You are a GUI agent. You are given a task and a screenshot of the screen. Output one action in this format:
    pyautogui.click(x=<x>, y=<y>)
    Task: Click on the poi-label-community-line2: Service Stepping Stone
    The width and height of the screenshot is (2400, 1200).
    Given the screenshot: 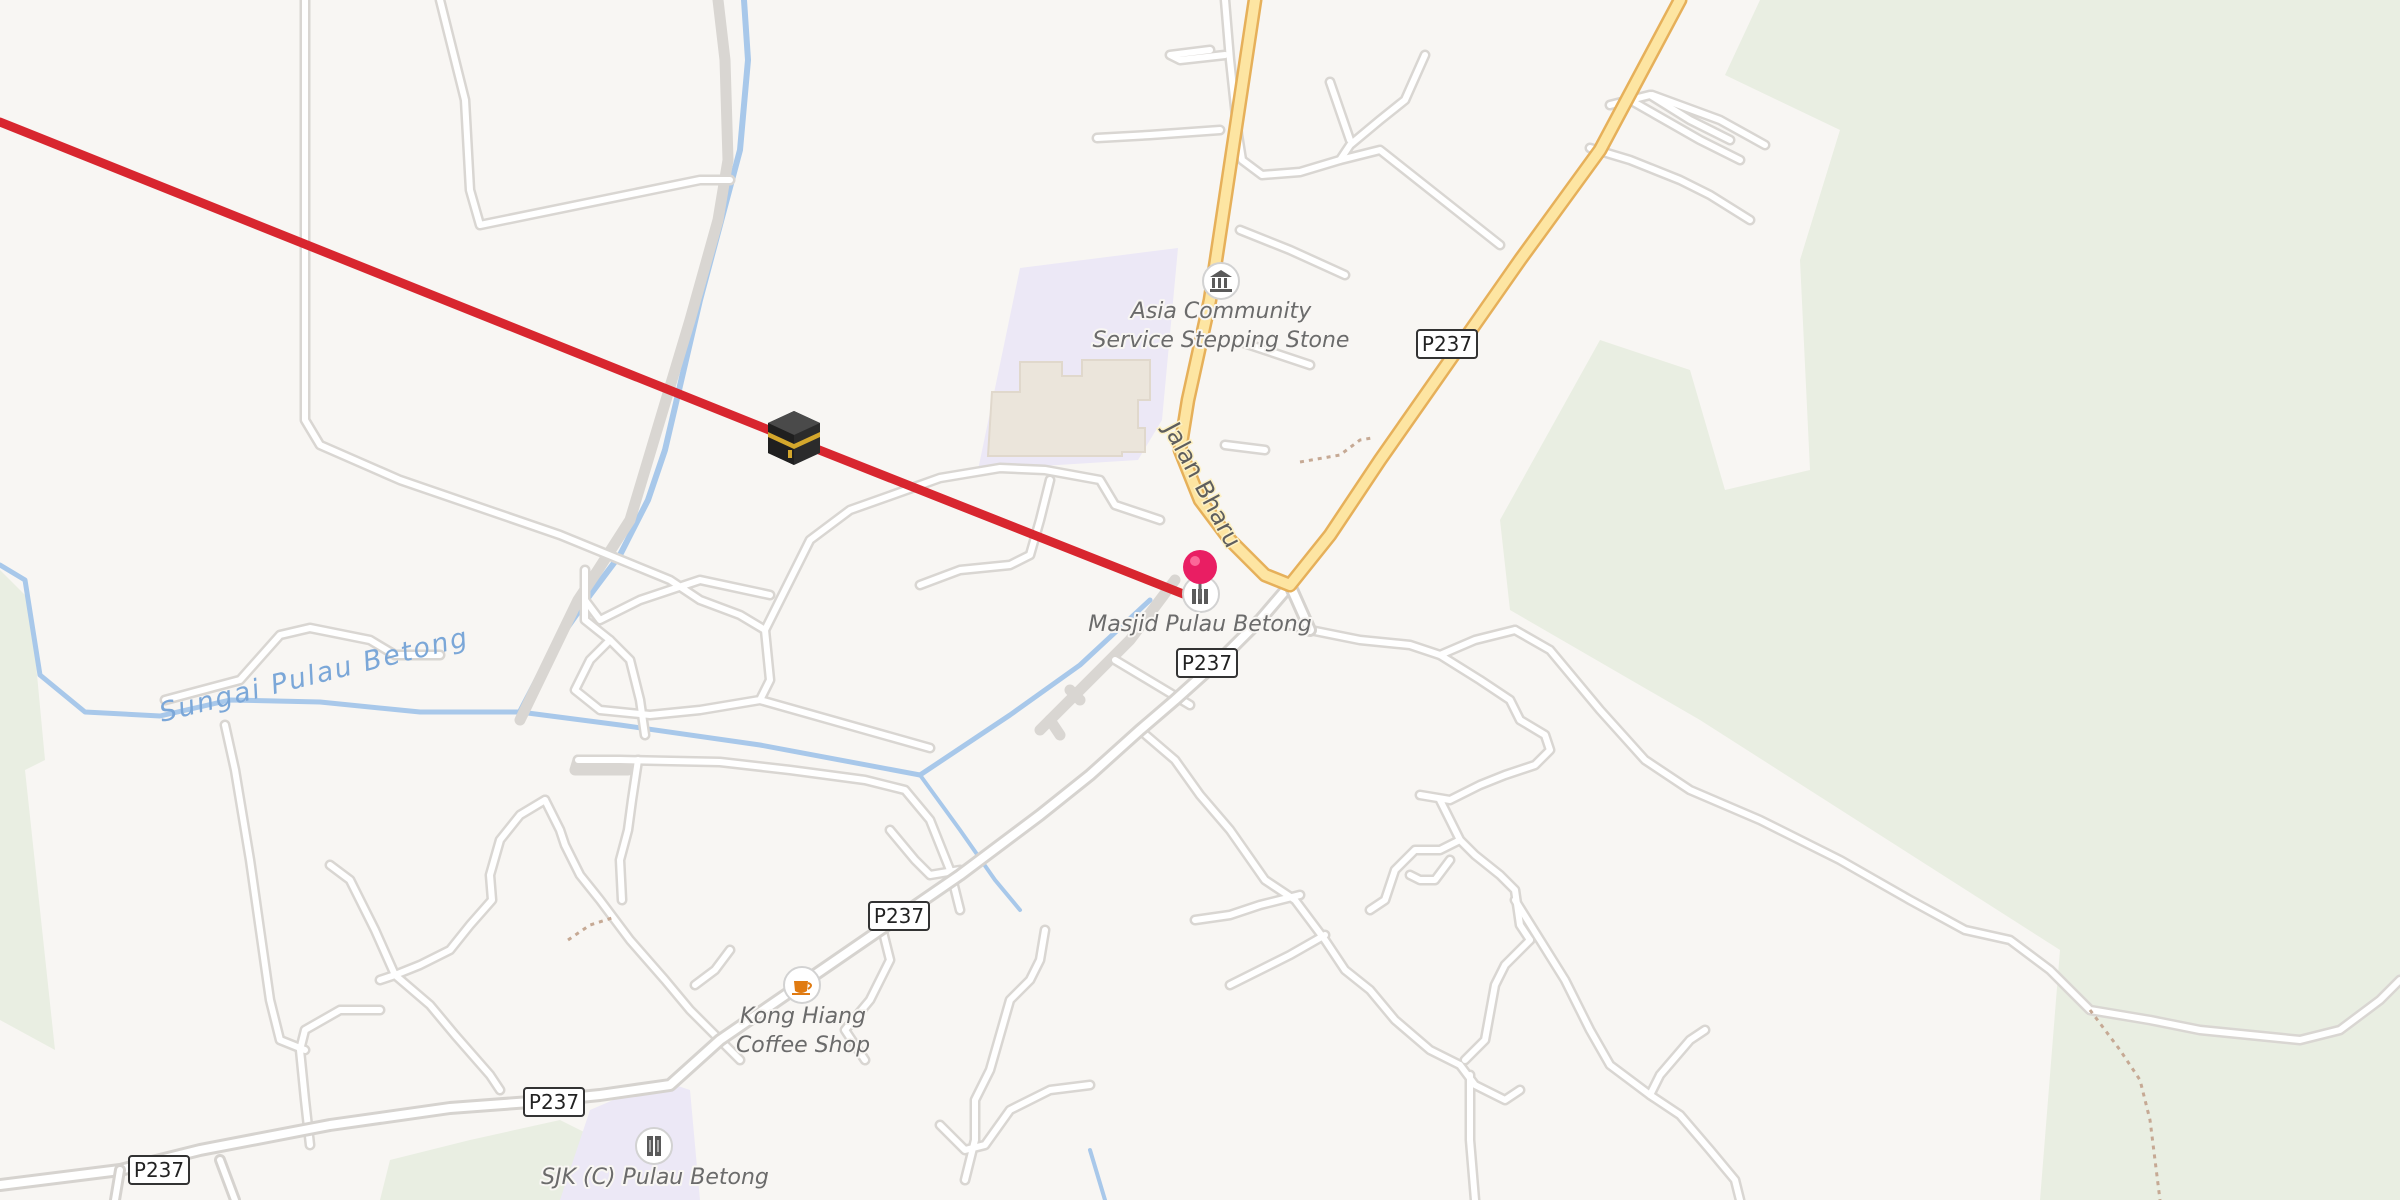 What is the action you would take?
    pyautogui.click(x=1221, y=340)
    